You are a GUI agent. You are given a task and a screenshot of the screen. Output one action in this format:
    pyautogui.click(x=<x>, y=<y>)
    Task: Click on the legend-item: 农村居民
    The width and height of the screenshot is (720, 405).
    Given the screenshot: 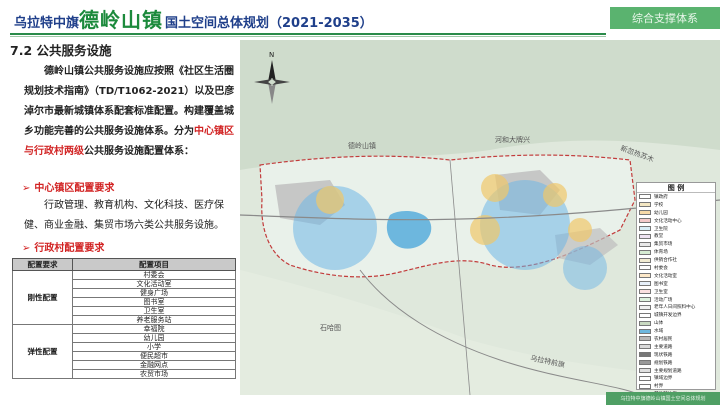 What is the action you would take?
    pyautogui.click(x=676, y=339)
    